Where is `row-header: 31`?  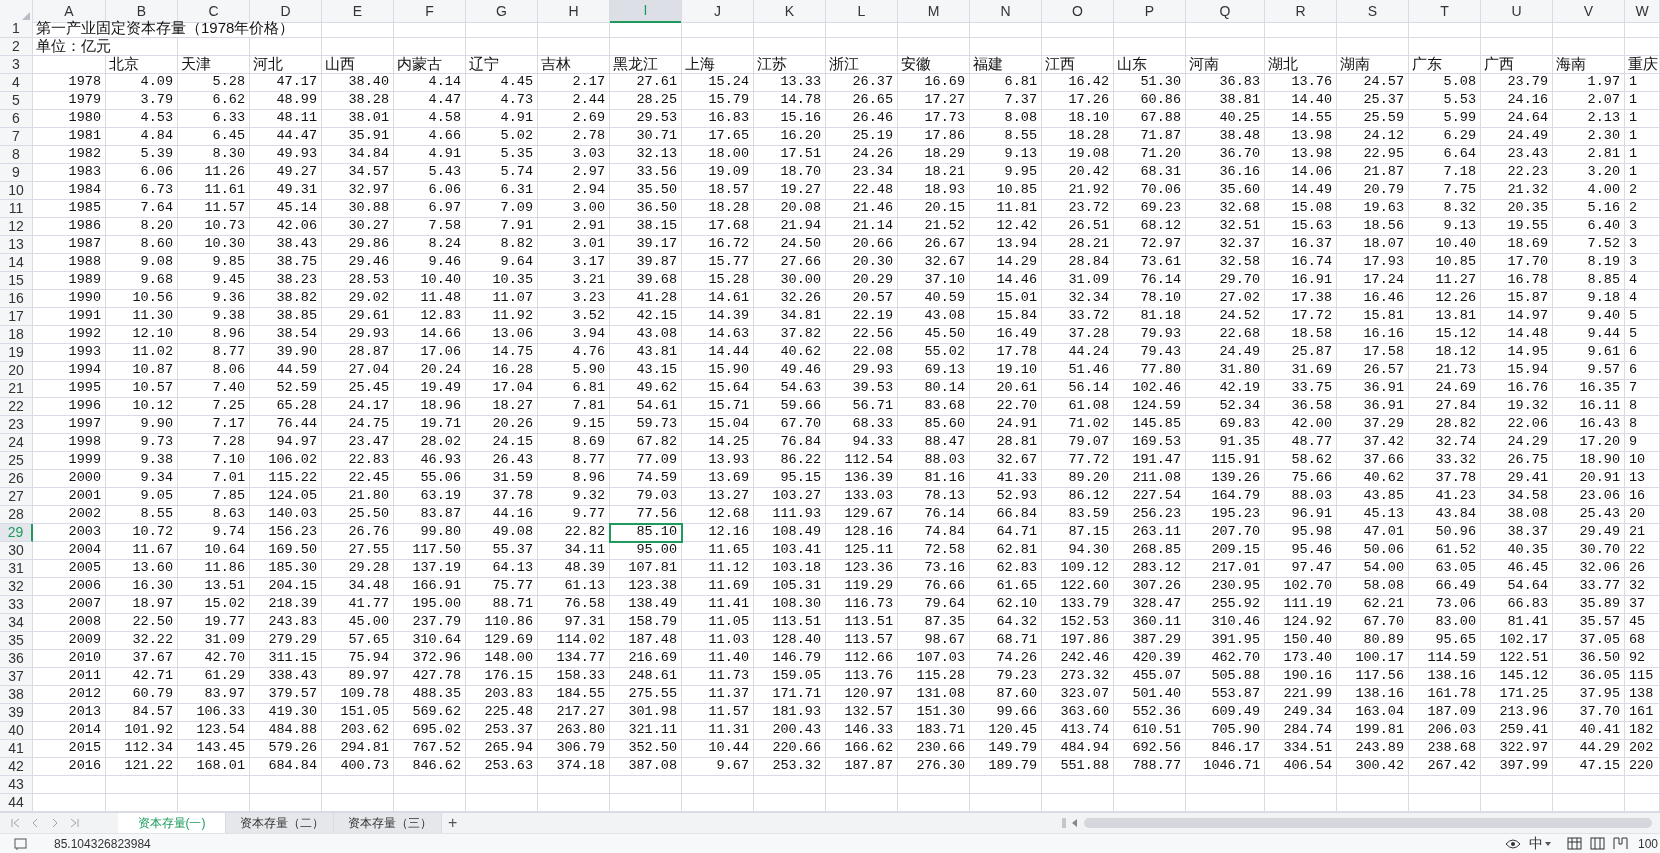 row-header: 31 is located at coordinates (16, 569).